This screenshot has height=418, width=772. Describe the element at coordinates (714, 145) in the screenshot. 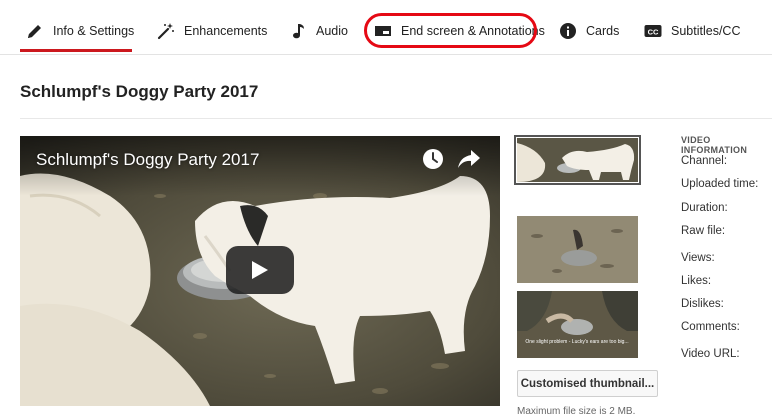

I see `video-information-heading: VIDEO INFORMATION` at that location.